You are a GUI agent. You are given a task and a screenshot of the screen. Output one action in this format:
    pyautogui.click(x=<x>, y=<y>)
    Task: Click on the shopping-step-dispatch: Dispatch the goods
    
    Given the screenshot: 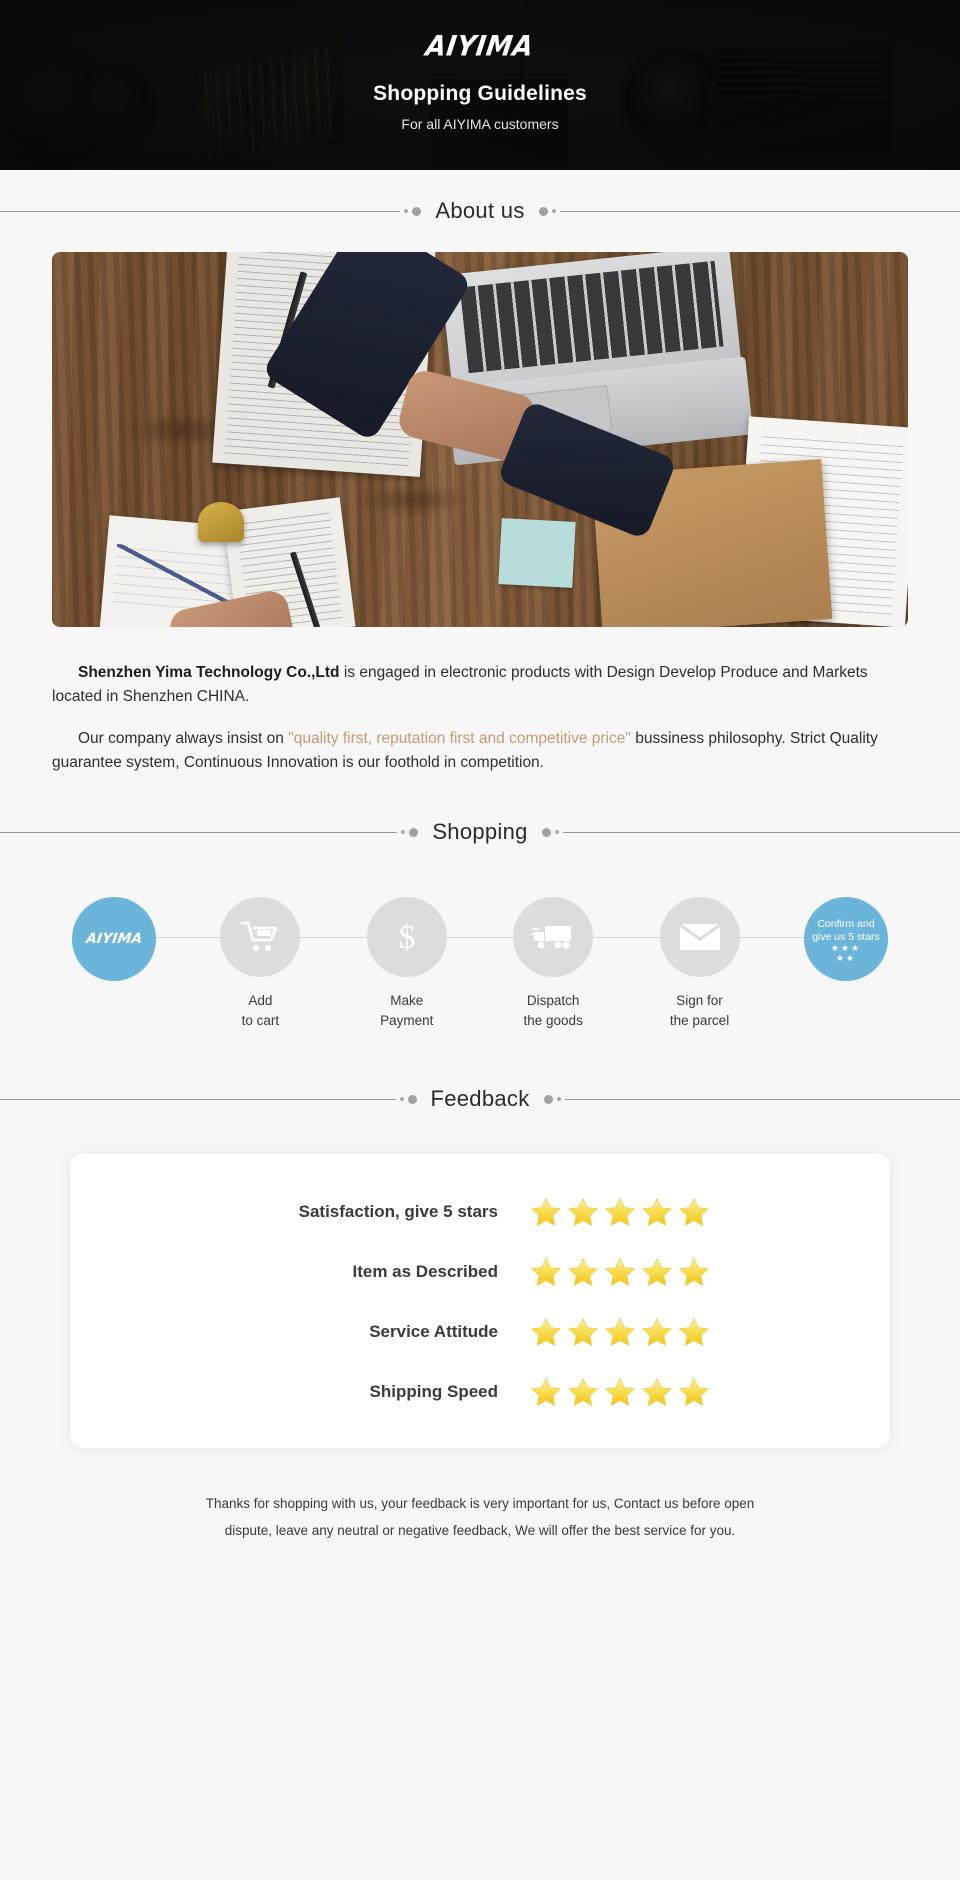 What is the action you would take?
    pyautogui.click(x=553, y=963)
    